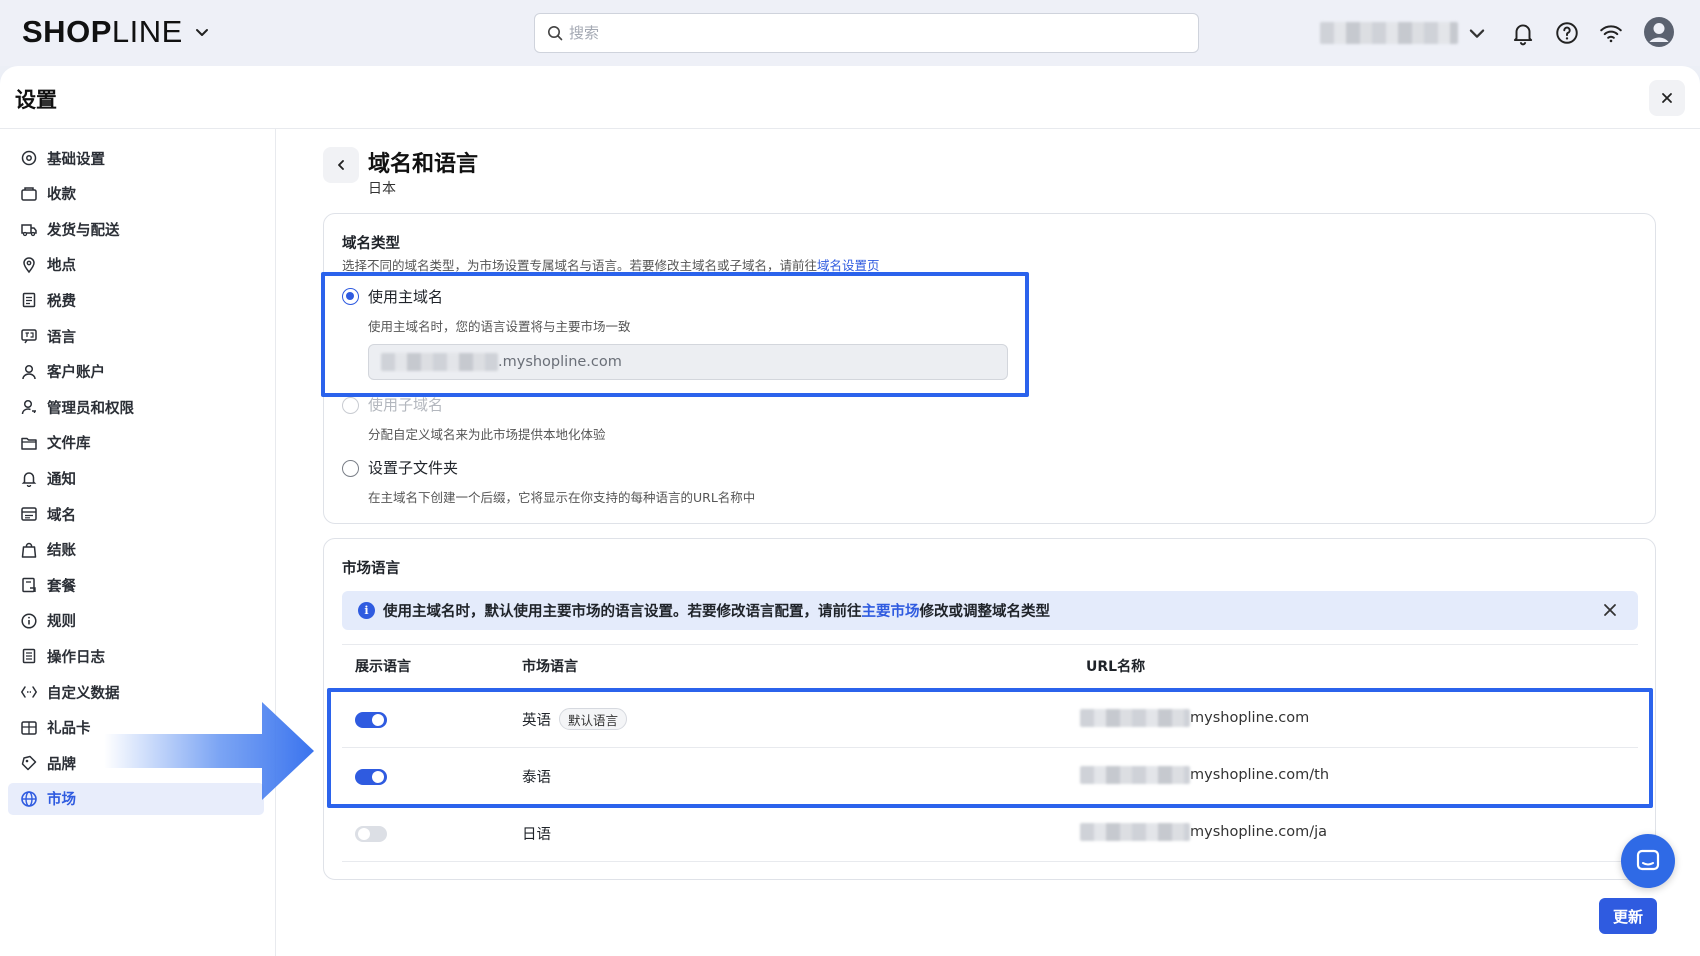  I want to click on search-box, so click(866, 33).